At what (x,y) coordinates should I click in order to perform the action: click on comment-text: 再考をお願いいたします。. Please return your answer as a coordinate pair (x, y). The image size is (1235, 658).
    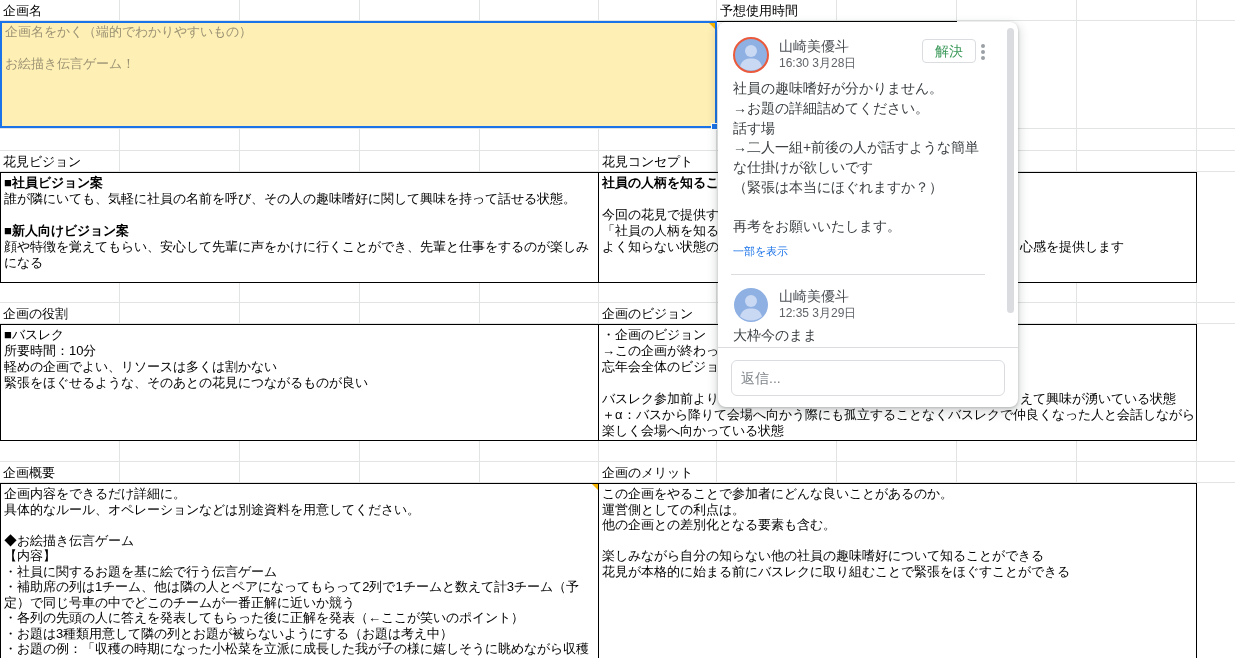
    Looking at the image, I should click on (817, 227).